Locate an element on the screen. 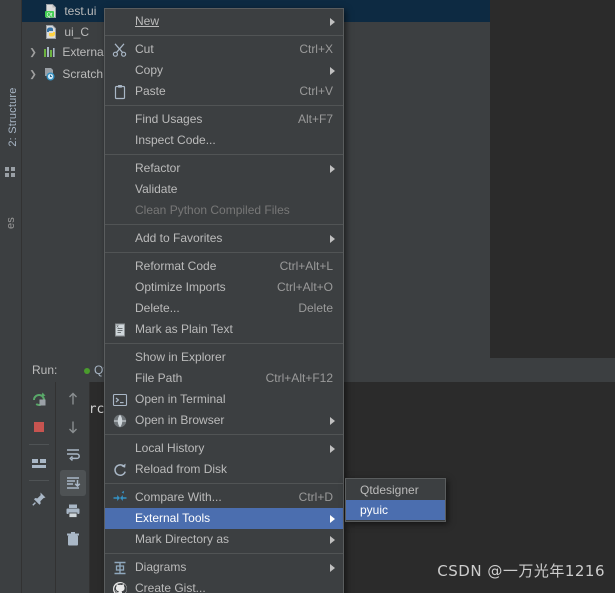 The width and height of the screenshot is (615, 593). submenu-item-qtdesigner: Qtdesigner is located at coordinates (395, 490).